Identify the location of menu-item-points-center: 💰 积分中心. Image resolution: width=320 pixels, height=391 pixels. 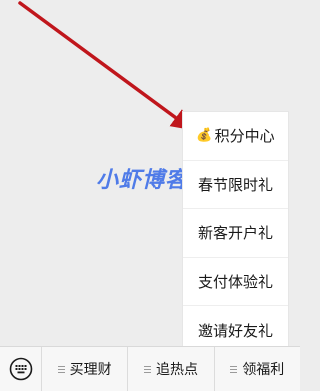
(235, 136).